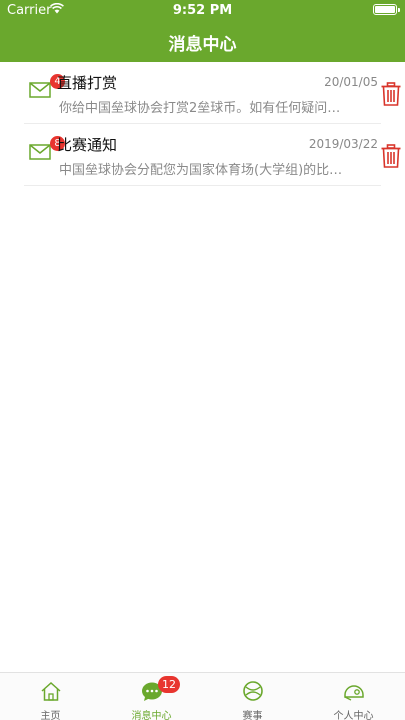  Describe the element at coordinates (353, 715) in the screenshot. I see `tab-label: 个人中心` at that location.